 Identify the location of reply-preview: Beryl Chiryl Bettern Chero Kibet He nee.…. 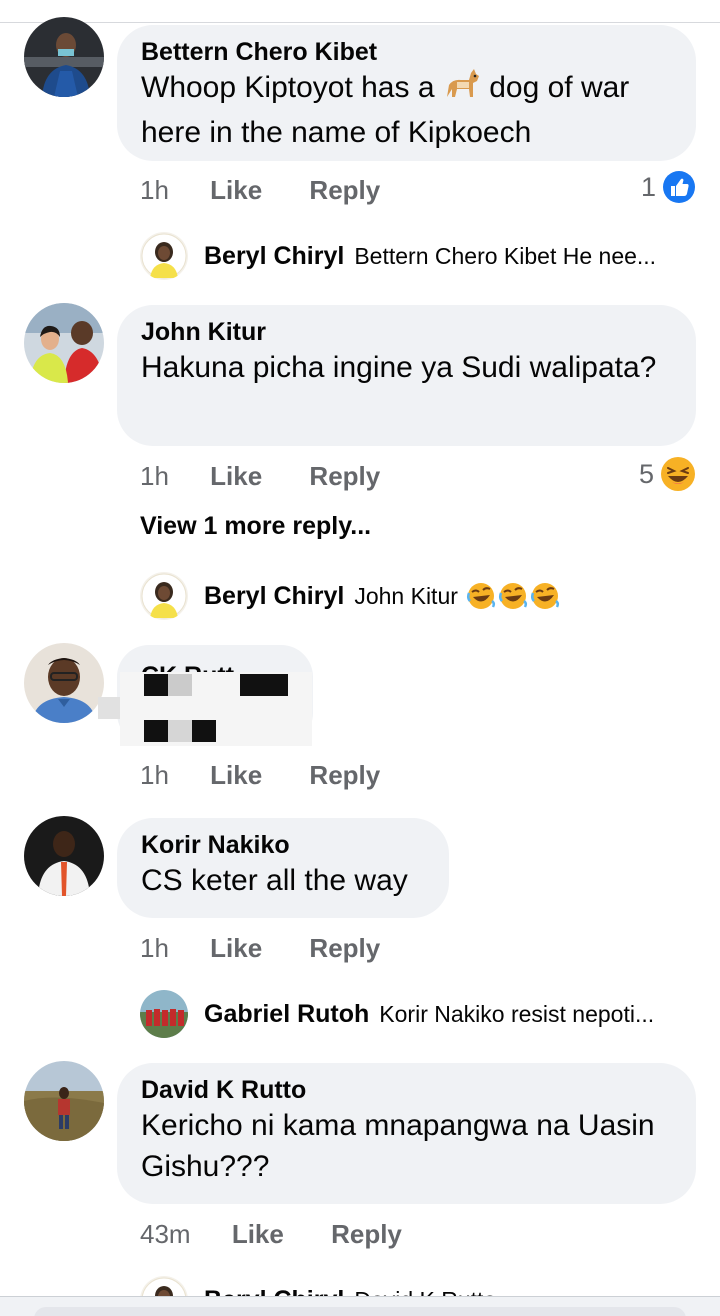
(420, 256).